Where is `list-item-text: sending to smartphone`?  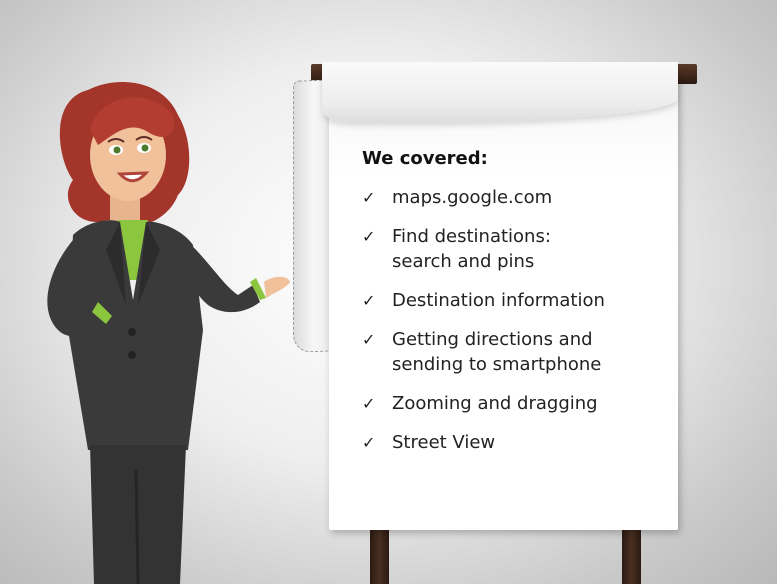
list-item-text: sending to smartphone is located at coordinates (497, 364).